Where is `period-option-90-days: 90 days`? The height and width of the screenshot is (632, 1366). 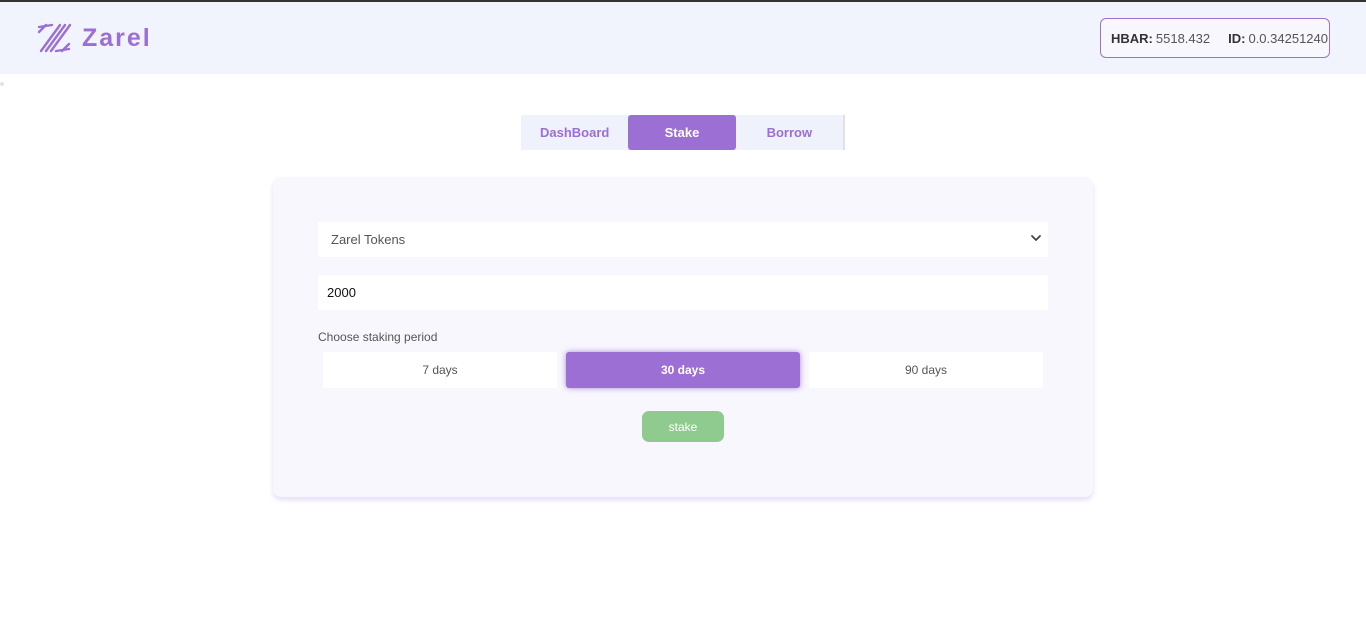
period-option-90-days: 90 days is located at coordinates (926, 370).